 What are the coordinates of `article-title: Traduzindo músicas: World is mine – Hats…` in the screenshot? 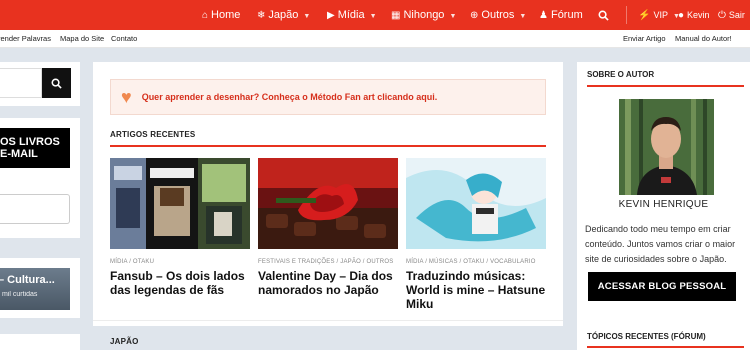 It's located at (476, 290).